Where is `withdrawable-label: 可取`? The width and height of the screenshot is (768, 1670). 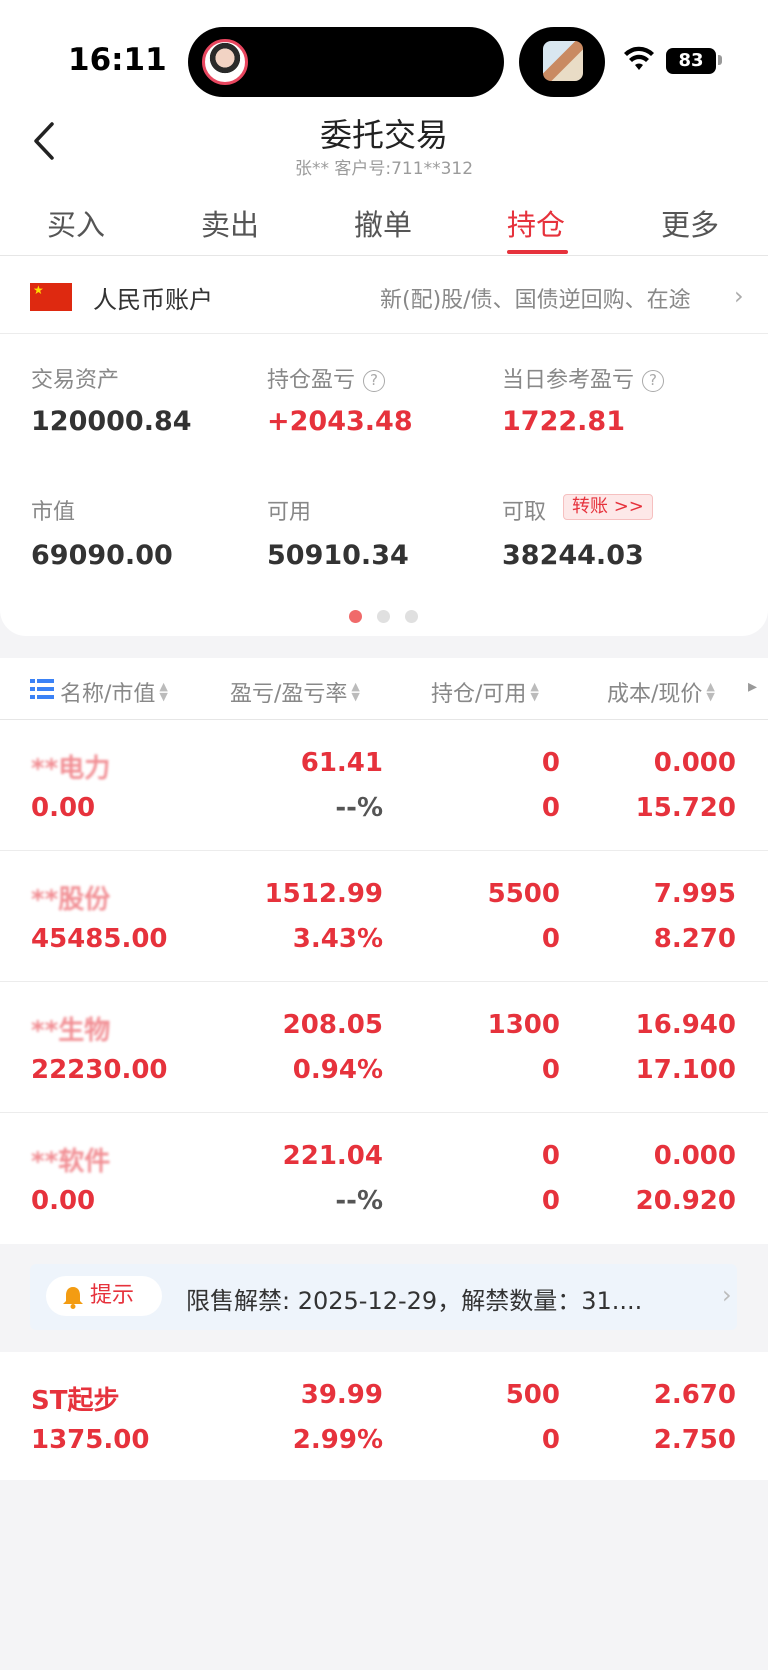
withdrawable-label: 可取 is located at coordinates (524, 512).